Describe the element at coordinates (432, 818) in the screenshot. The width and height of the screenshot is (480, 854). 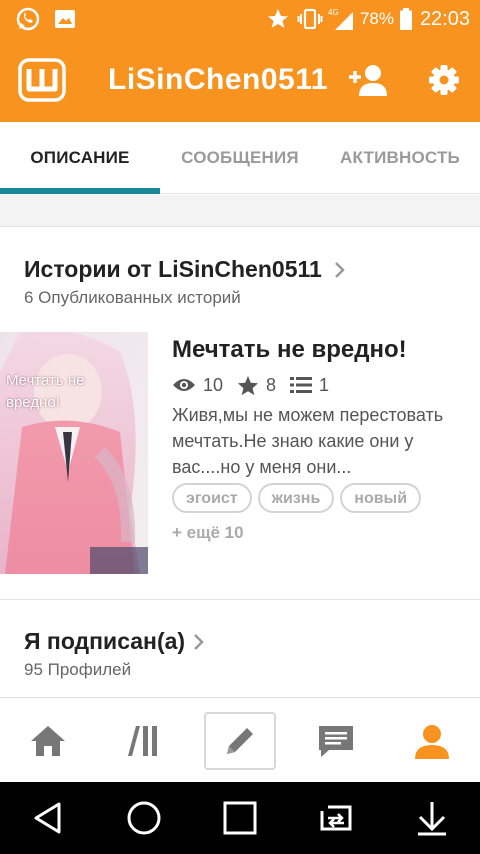
I see `notification-pull-down-icon` at that location.